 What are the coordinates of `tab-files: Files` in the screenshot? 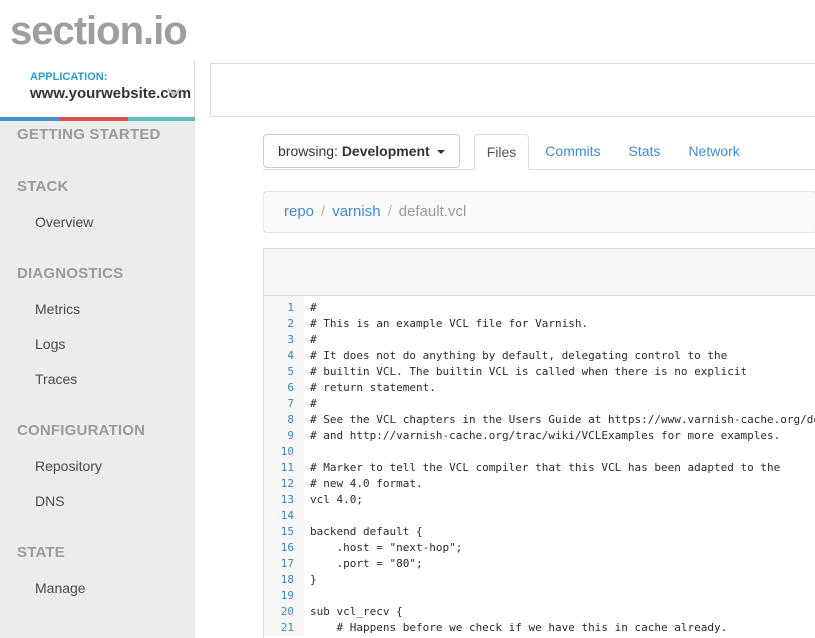 It's located at (501, 152).